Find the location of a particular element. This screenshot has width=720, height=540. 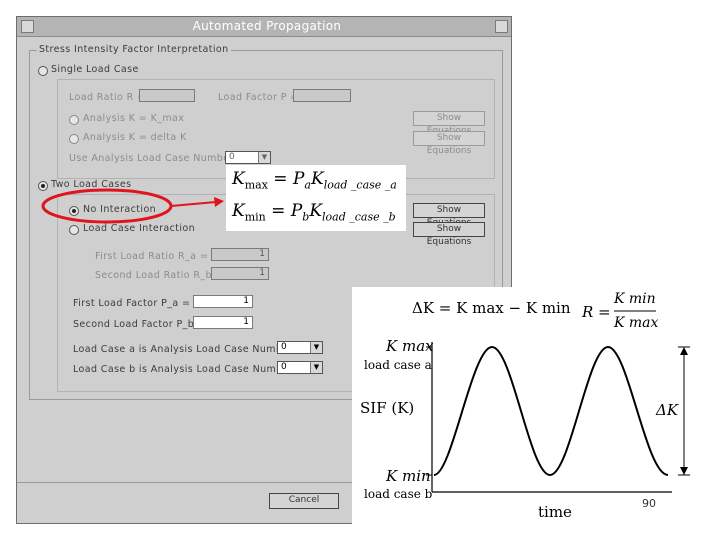

kmax-sub-label: load case a is located at coordinates (398, 365).